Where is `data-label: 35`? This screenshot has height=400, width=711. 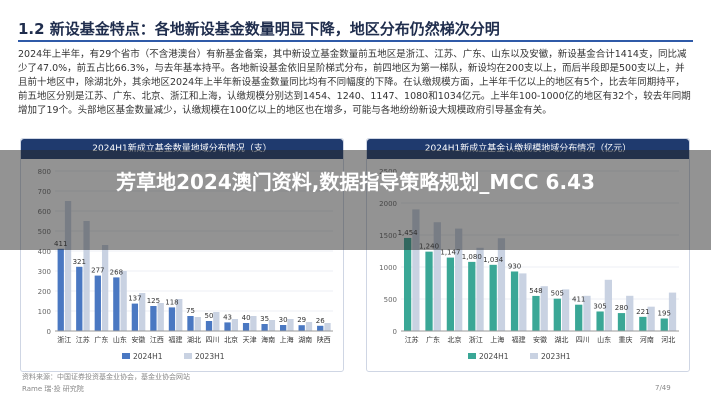
data-label: 35 is located at coordinates (264, 319).